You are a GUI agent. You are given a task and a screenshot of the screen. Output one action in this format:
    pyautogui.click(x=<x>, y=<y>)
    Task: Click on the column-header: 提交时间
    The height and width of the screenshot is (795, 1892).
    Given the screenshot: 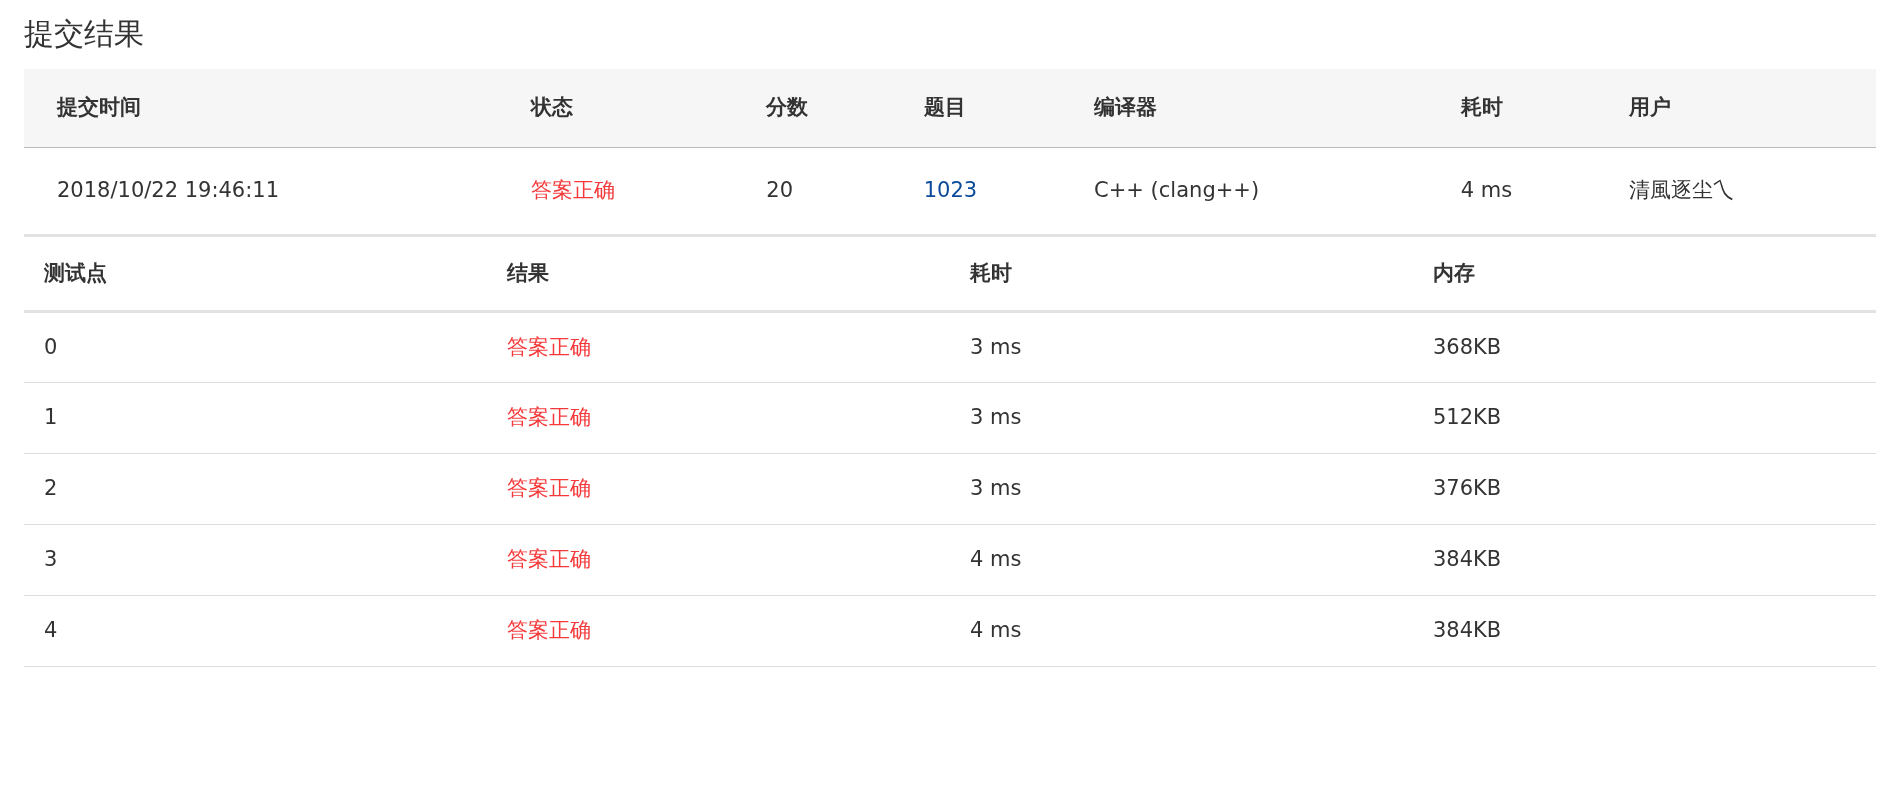 What is the action you would take?
    pyautogui.click(x=261, y=108)
    